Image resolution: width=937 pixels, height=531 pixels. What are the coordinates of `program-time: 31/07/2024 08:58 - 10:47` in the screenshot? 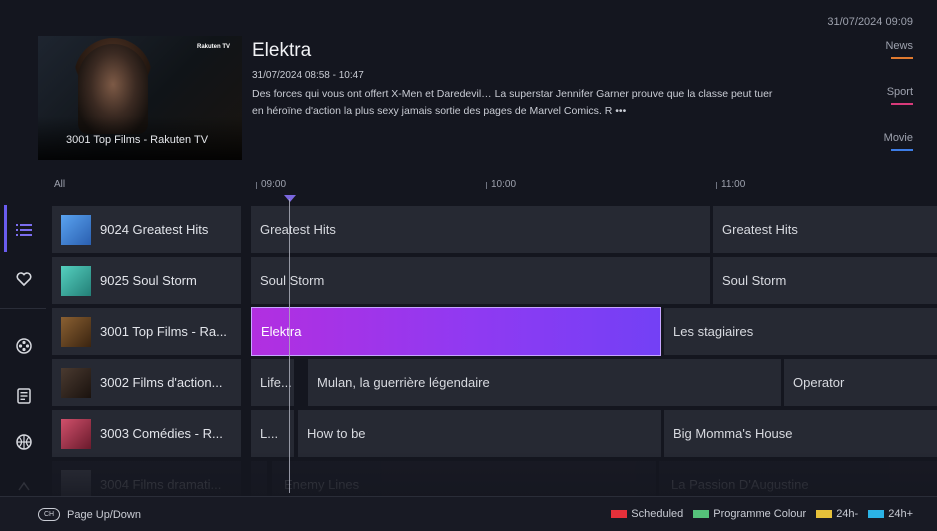 It's located at (308, 75).